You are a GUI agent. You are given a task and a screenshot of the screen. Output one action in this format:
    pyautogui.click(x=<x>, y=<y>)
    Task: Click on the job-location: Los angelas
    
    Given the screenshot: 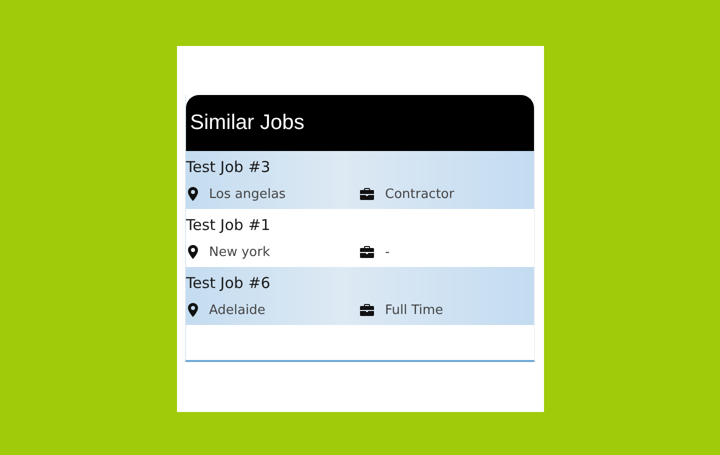 What is the action you would take?
    pyautogui.click(x=247, y=194)
    